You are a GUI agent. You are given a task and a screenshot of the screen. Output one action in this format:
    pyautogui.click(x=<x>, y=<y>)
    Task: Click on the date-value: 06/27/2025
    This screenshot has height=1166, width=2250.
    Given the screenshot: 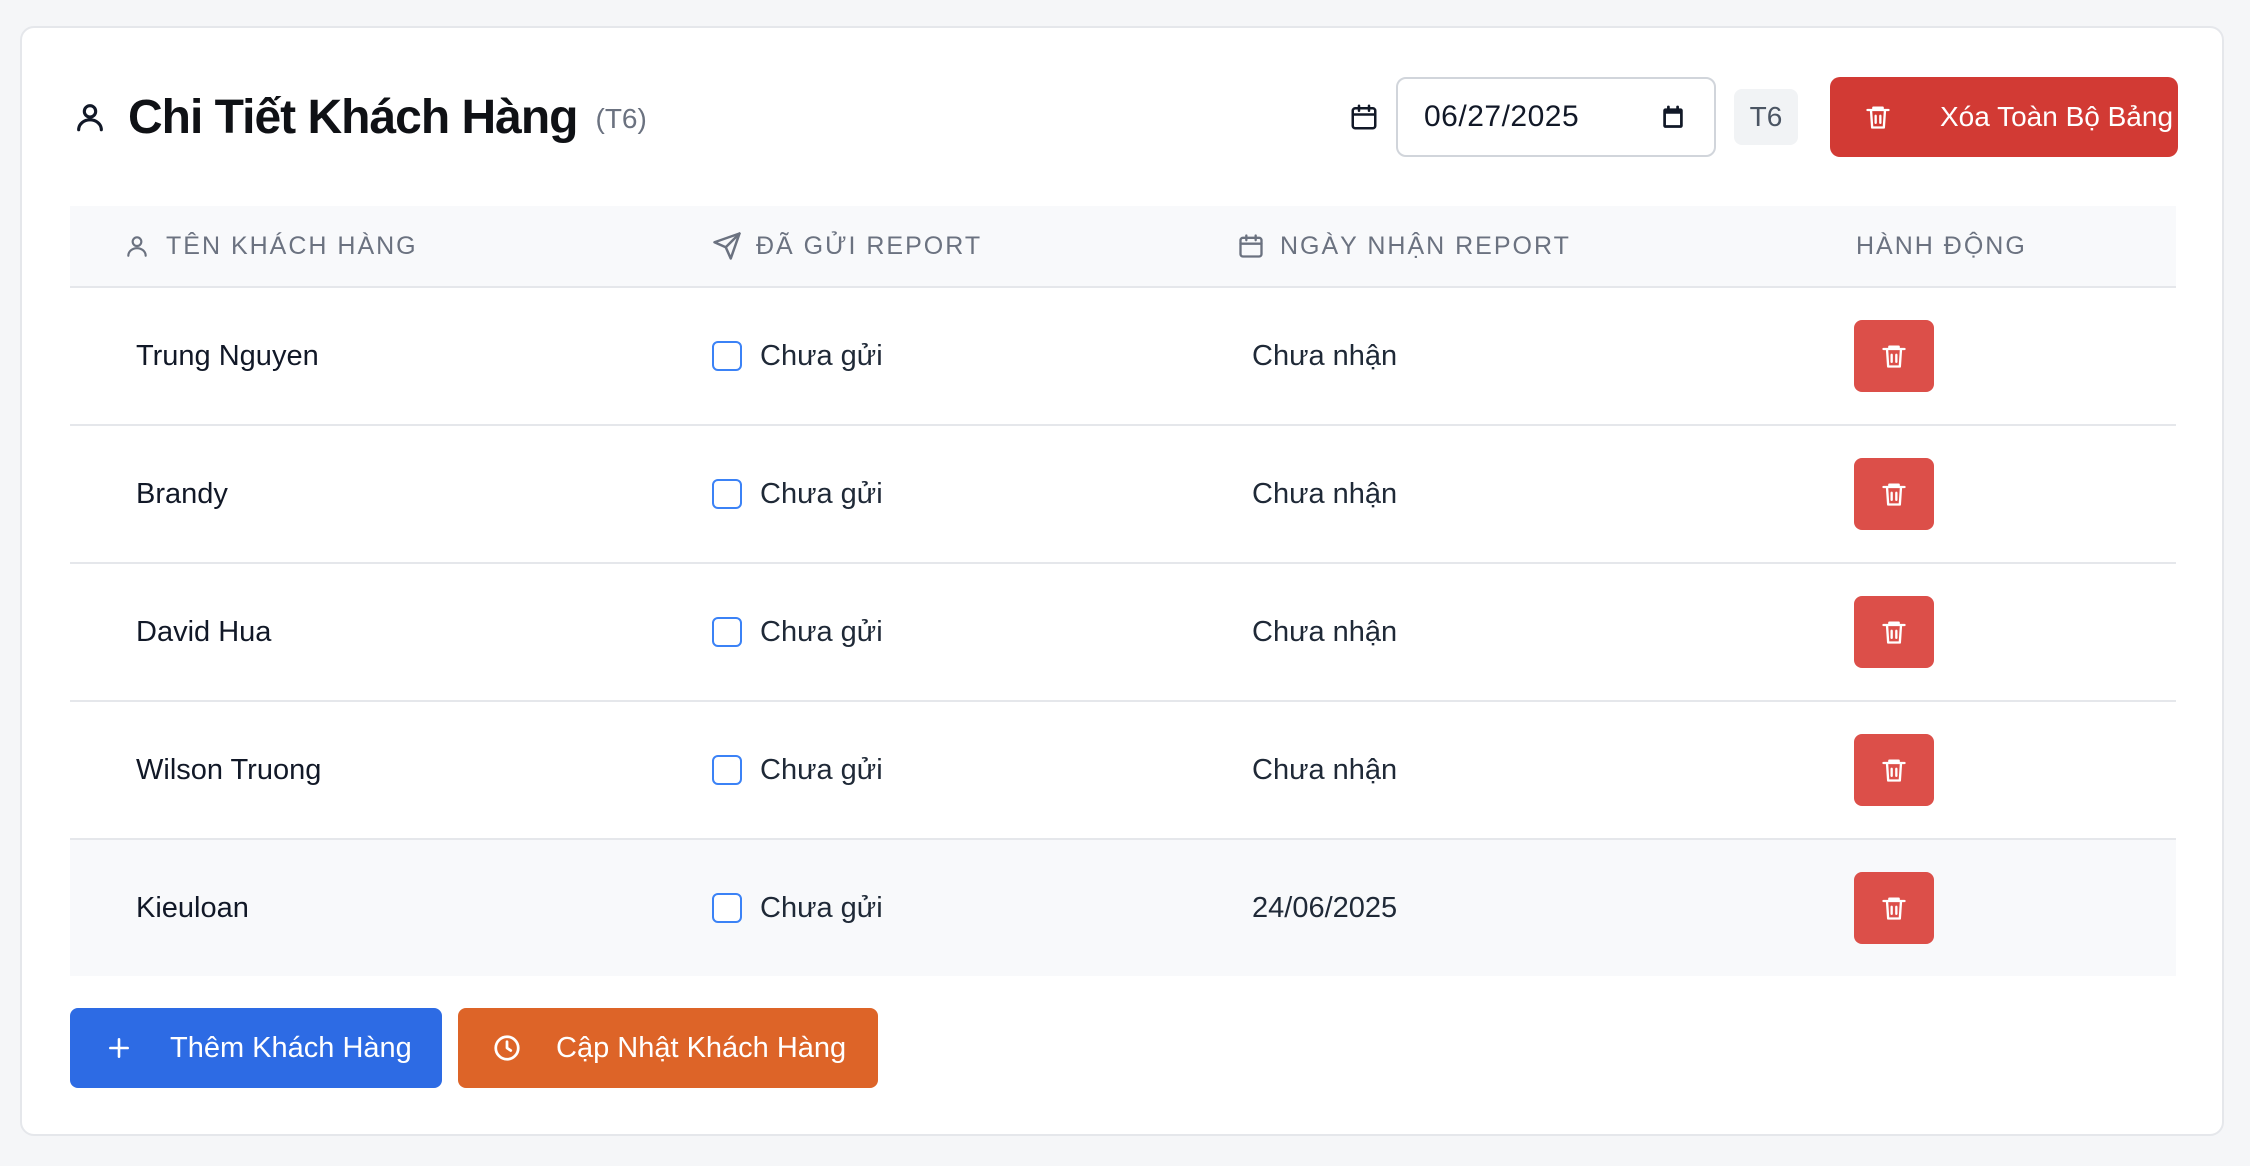 What is the action you would take?
    pyautogui.click(x=1502, y=116)
    